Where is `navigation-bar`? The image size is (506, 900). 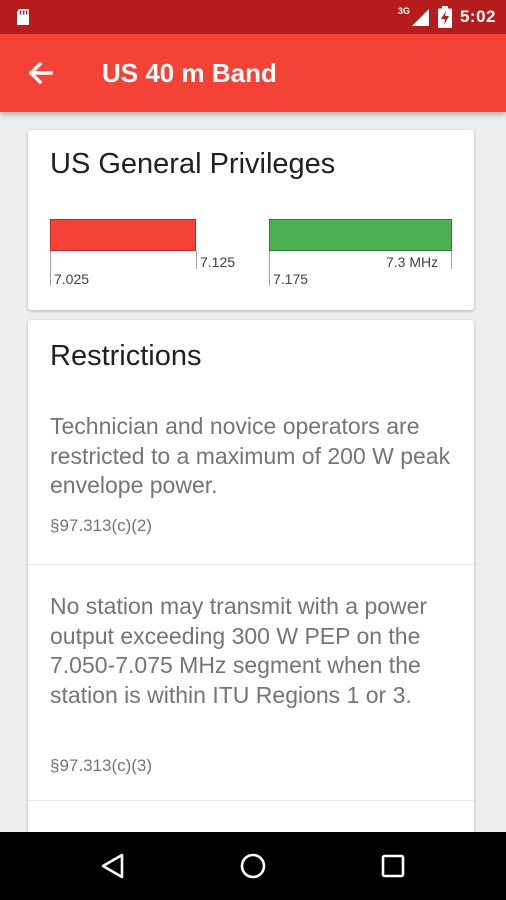 navigation-bar is located at coordinates (253, 866).